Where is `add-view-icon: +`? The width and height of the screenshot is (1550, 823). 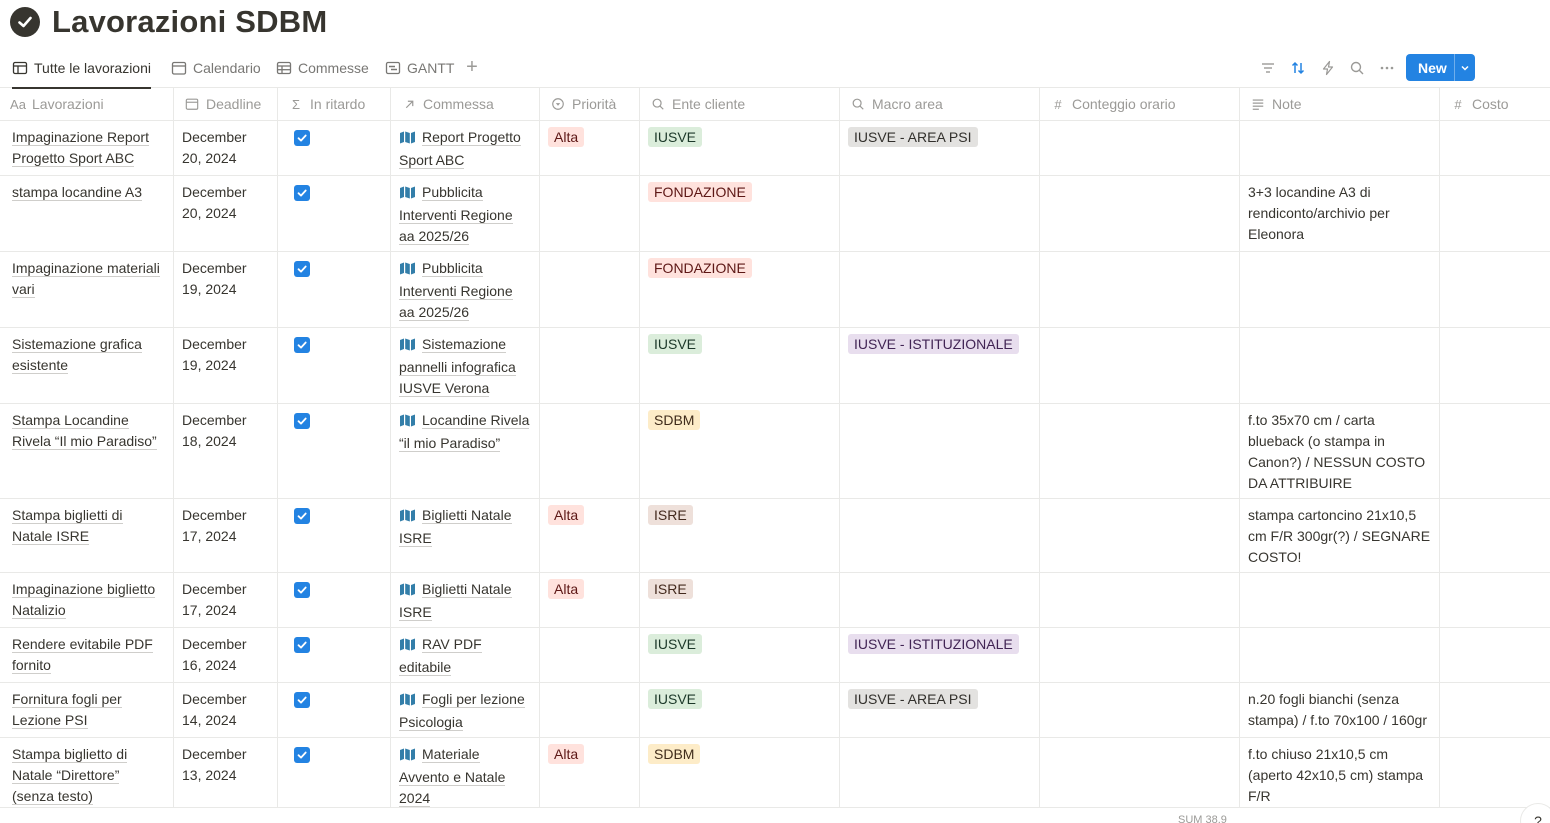 add-view-icon: + is located at coordinates (472, 67).